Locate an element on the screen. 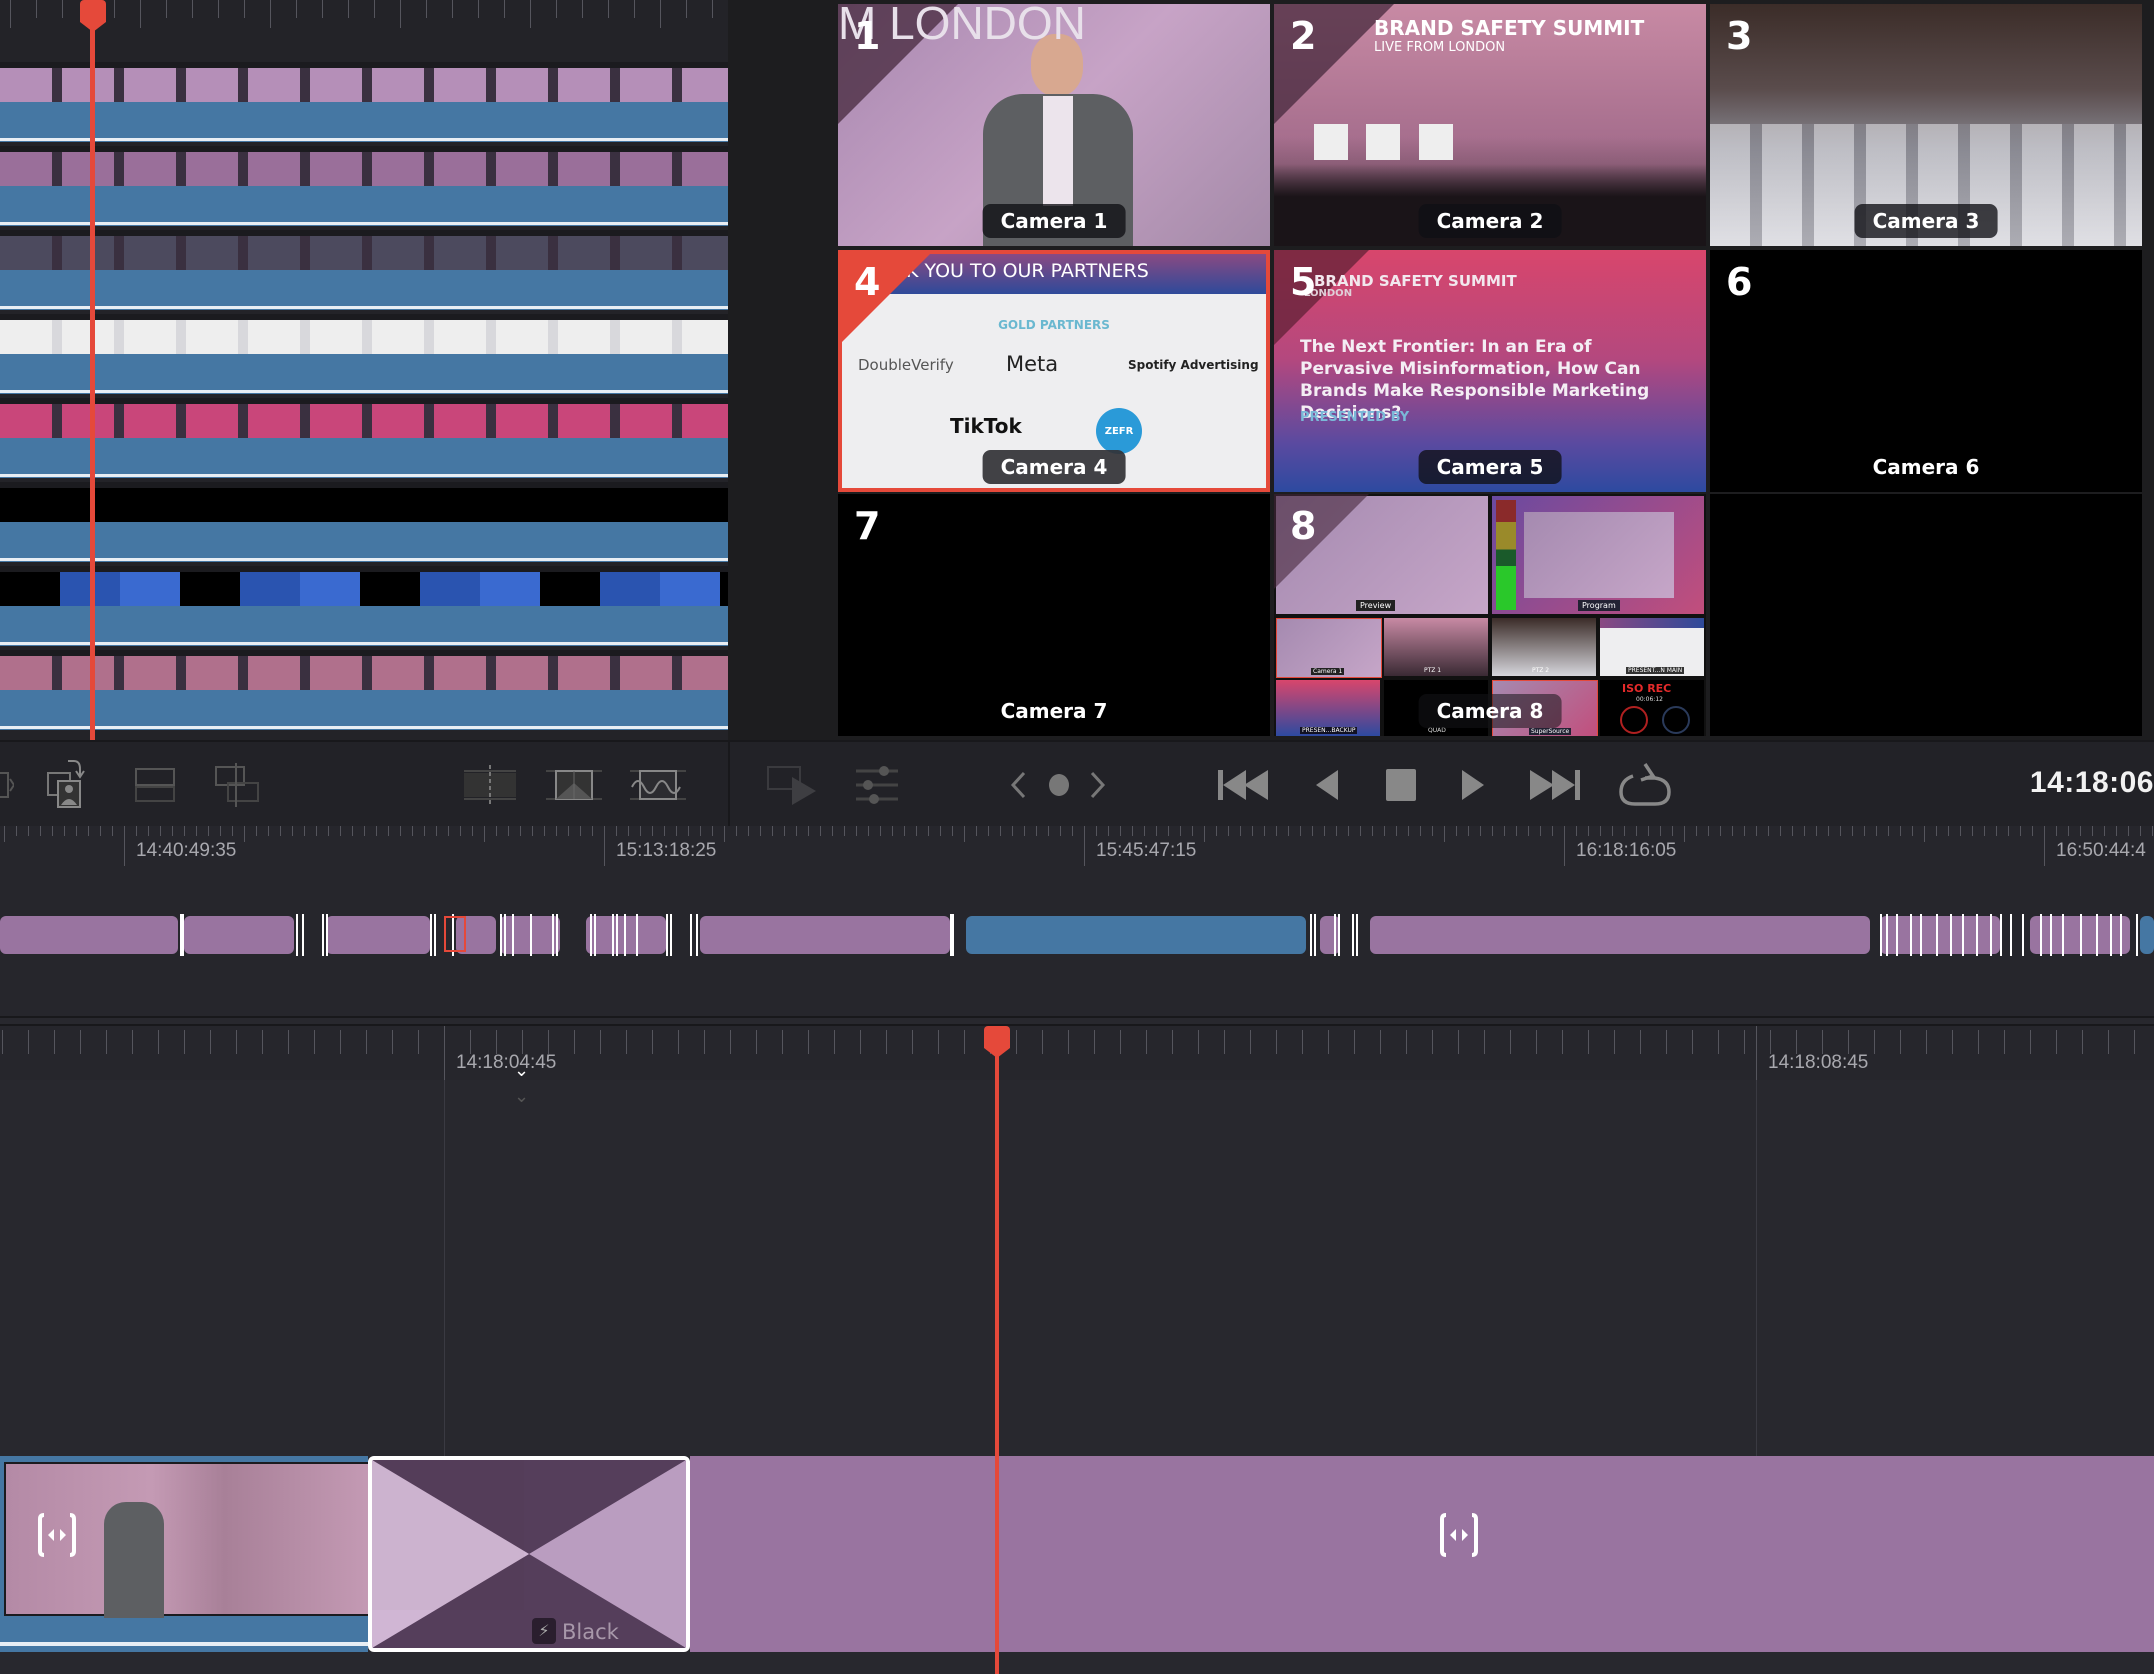 This screenshot has height=1674, width=2154. source-playhead is located at coordinates (92, 370).